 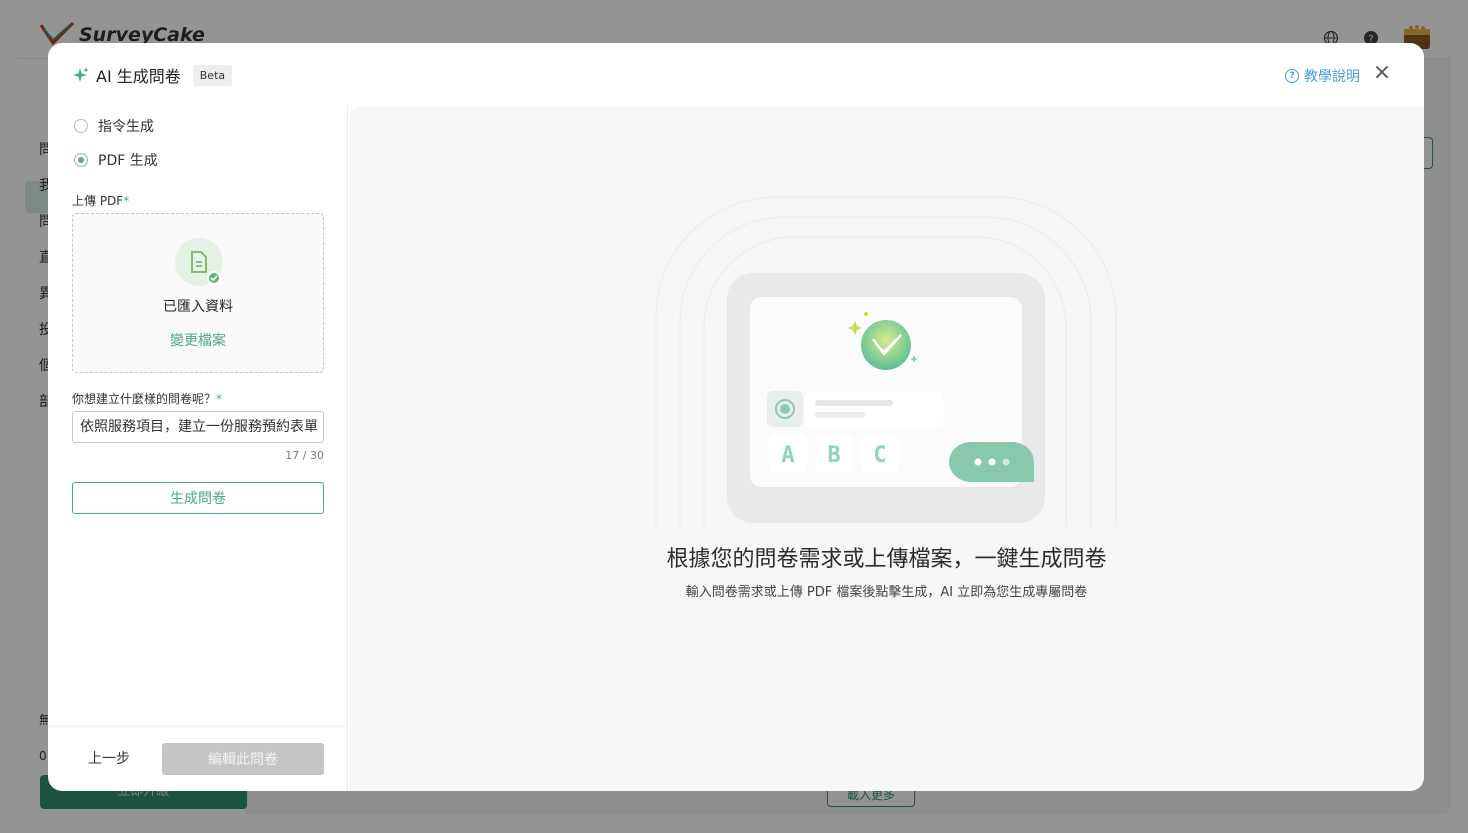 I want to click on survey-prompt-value: 依照服務項目，建立一份服務預約表單, so click(x=199, y=427).